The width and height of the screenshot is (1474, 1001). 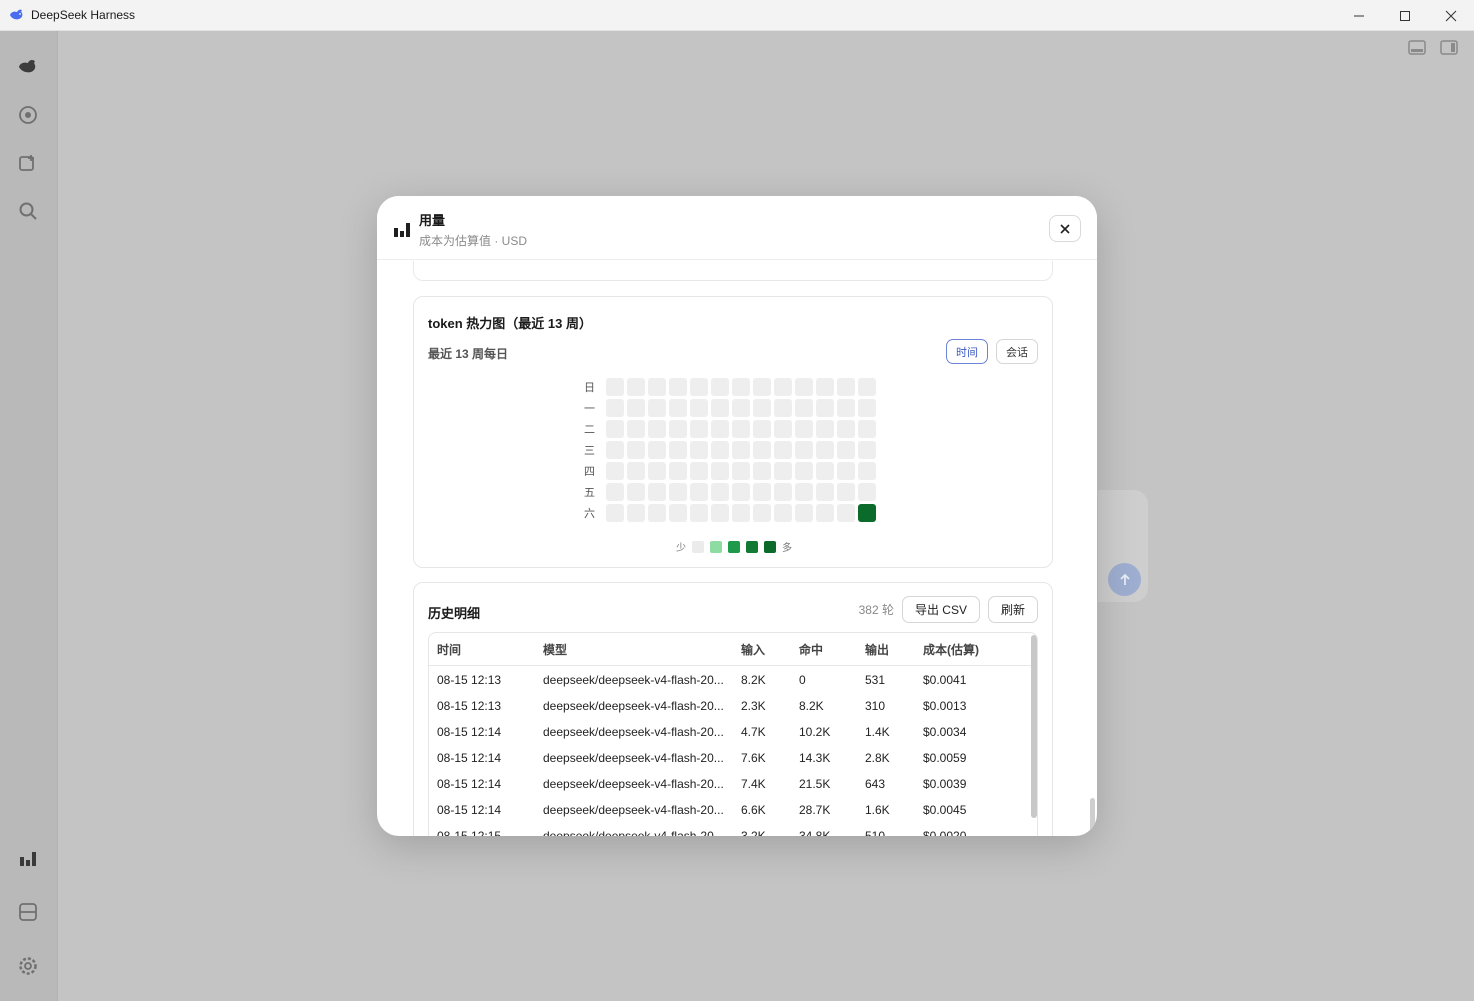 What do you see at coordinates (1017, 351) in the screenshot?
I see `toggle-session: 会话` at bounding box center [1017, 351].